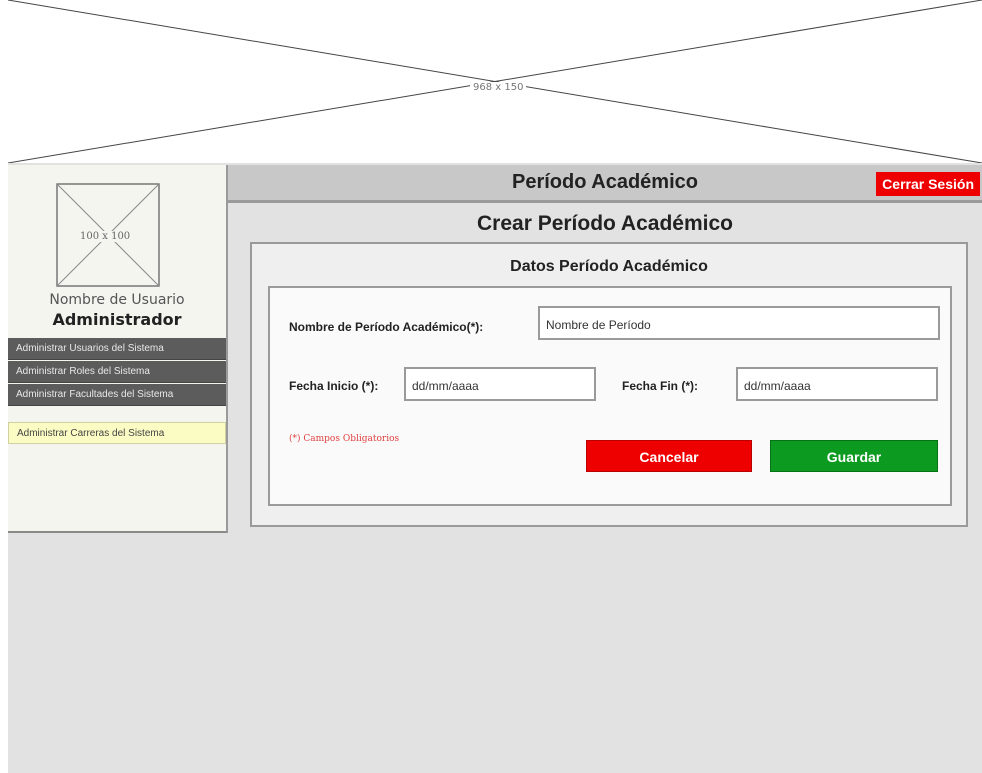 The height and width of the screenshot is (773, 982). Describe the element at coordinates (605, 223) in the screenshot. I see `page-title: Crear Período Académico` at that location.